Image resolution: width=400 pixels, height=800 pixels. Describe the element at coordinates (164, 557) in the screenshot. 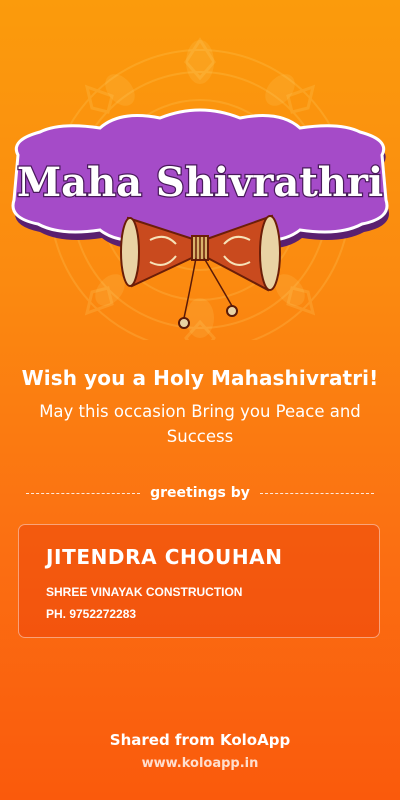

I see `sender-name: JITENDRA CHOUHAN` at that location.